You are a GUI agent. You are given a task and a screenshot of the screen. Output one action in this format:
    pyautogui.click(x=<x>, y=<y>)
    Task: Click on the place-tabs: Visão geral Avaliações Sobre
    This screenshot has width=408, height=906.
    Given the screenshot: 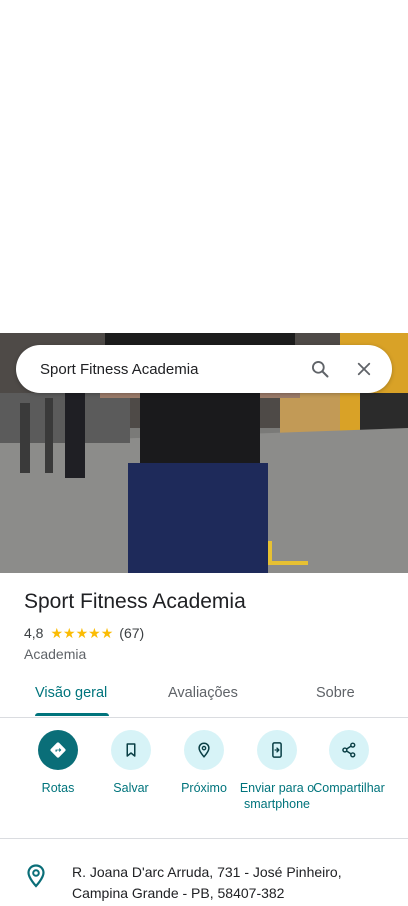 What is the action you would take?
    pyautogui.click(x=204, y=696)
    